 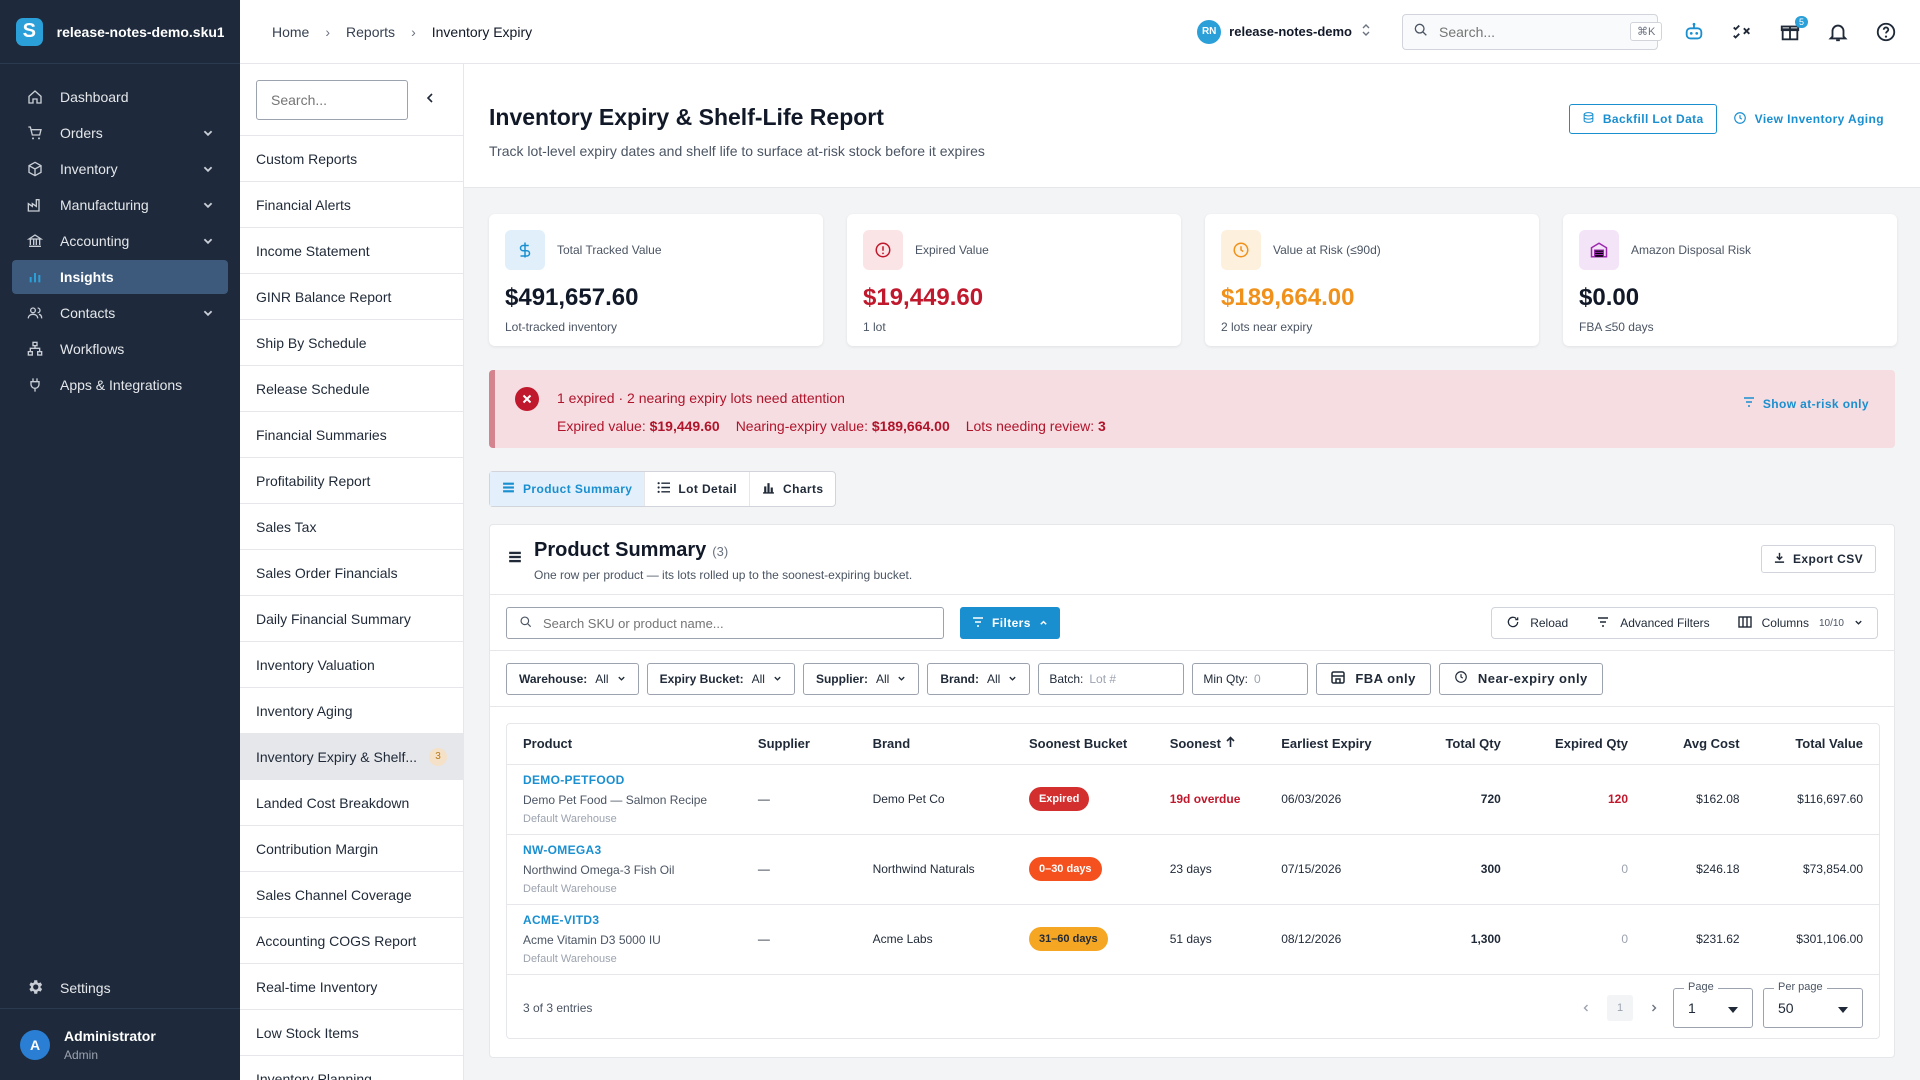 What do you see at coordinates (351, 757) in the screenshot?
I see `report-item: Inventory Expiry & Shelf... 3` at bounding box center [351, 757].